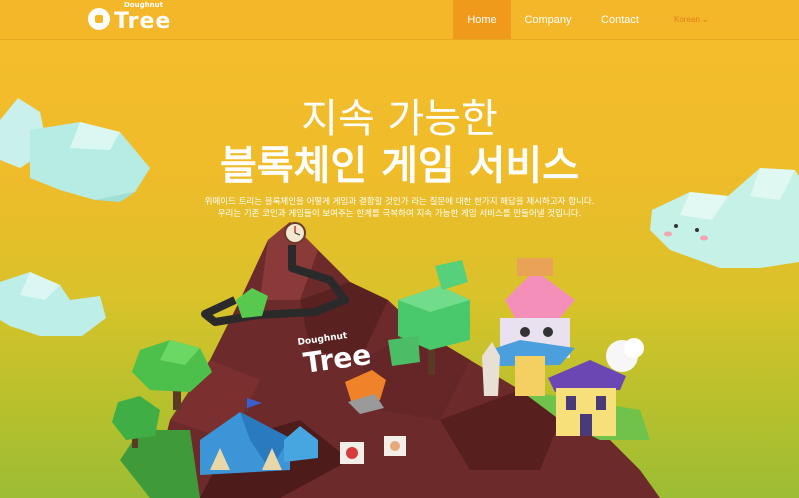 The image size is (799, 498). Describe the element at coordinates (705, 19) in the screenshot. I see `chevron-down-icon: ⌄` at that location.